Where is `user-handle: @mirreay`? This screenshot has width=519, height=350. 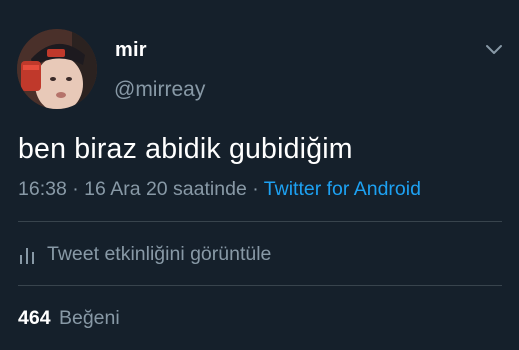
user-handle: @mirreay is located at coordinates (159, 90).